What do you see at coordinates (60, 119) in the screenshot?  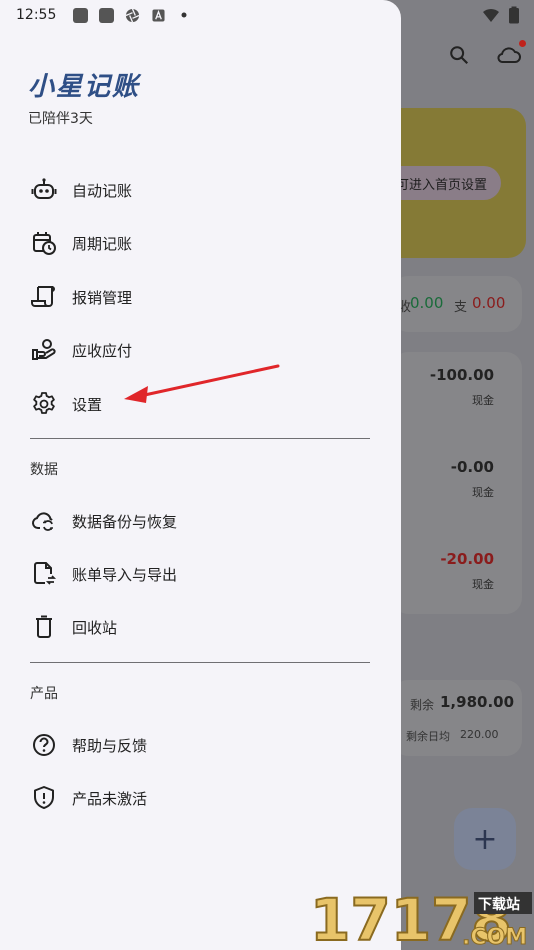 I see `app-subtitle: 已陪伴3天` at bounding box center [60, 119].